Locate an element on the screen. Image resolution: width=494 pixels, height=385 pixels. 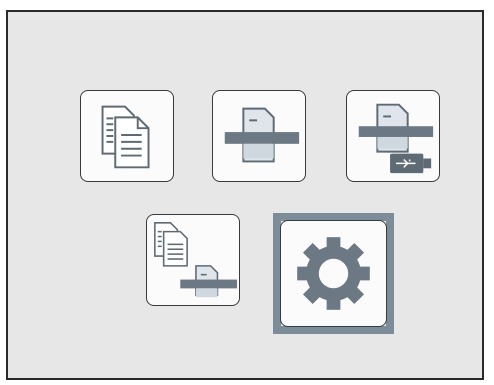
copy-scan-icon is located at coordinates (196, 260).